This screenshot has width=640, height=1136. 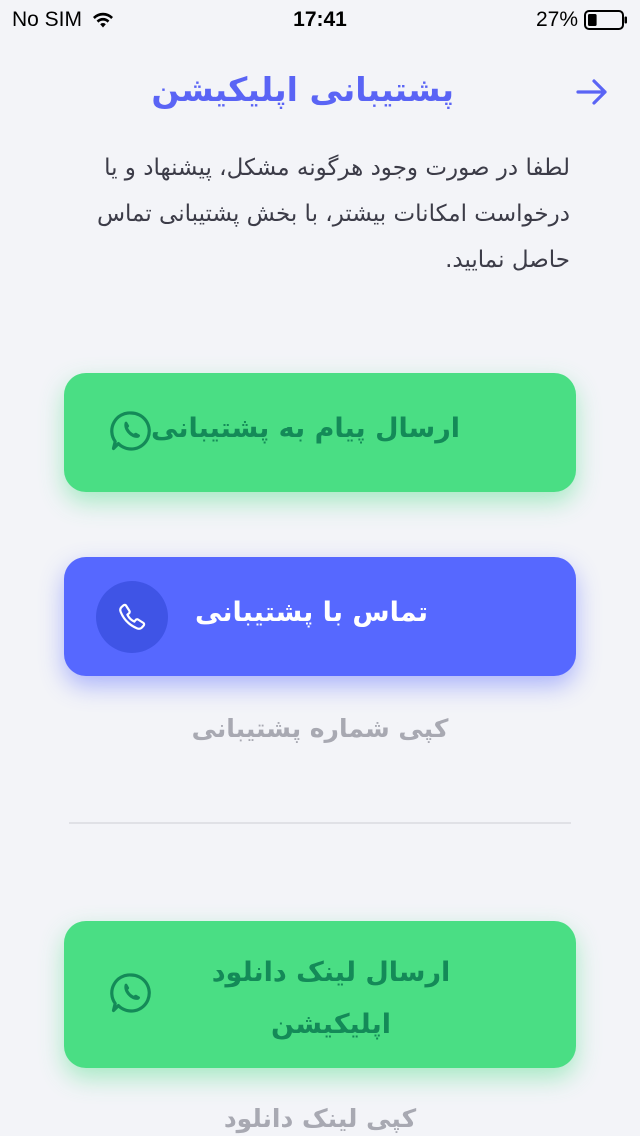 I want to click on send-download-link-button: ارسال لینک دانلود اپلیکیشن, so click(x=320, y=994).